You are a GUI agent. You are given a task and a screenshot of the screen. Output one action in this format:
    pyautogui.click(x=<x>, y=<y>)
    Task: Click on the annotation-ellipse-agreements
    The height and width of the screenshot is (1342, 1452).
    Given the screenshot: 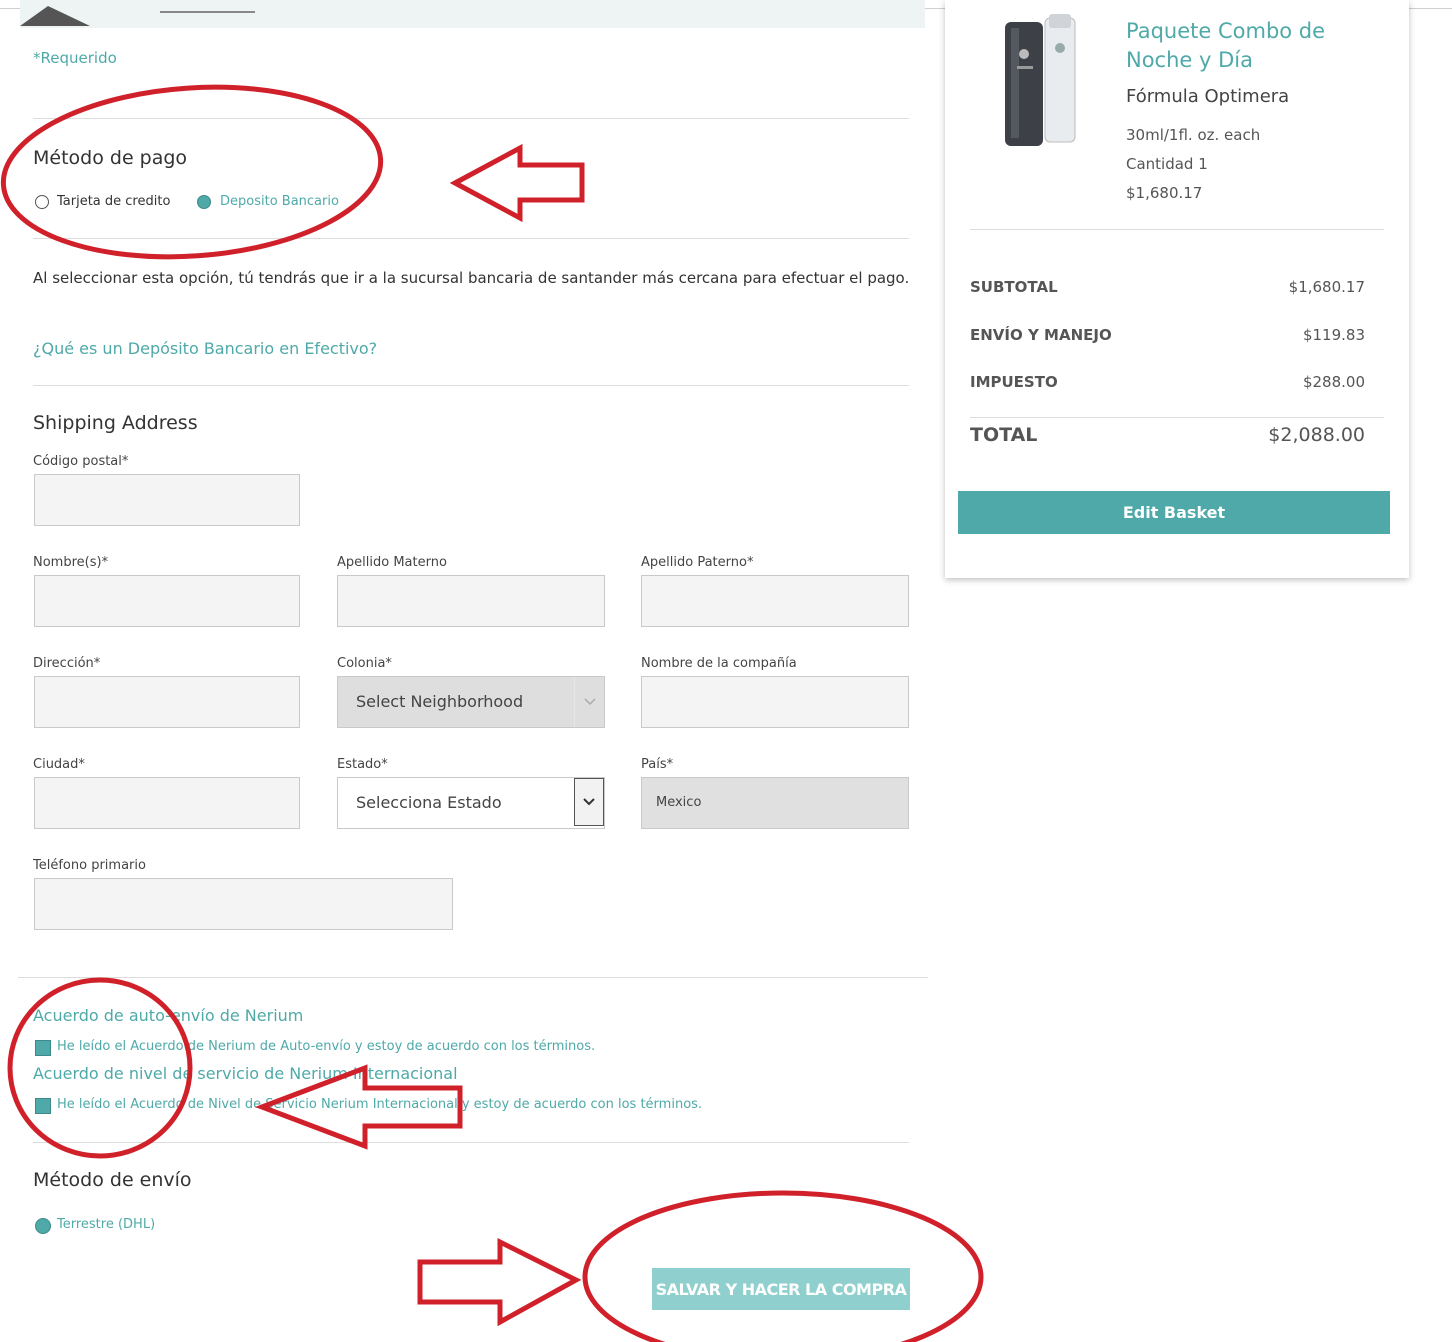 What is the action you would take?
    pyautogui.click(x=100, y=1068)
    